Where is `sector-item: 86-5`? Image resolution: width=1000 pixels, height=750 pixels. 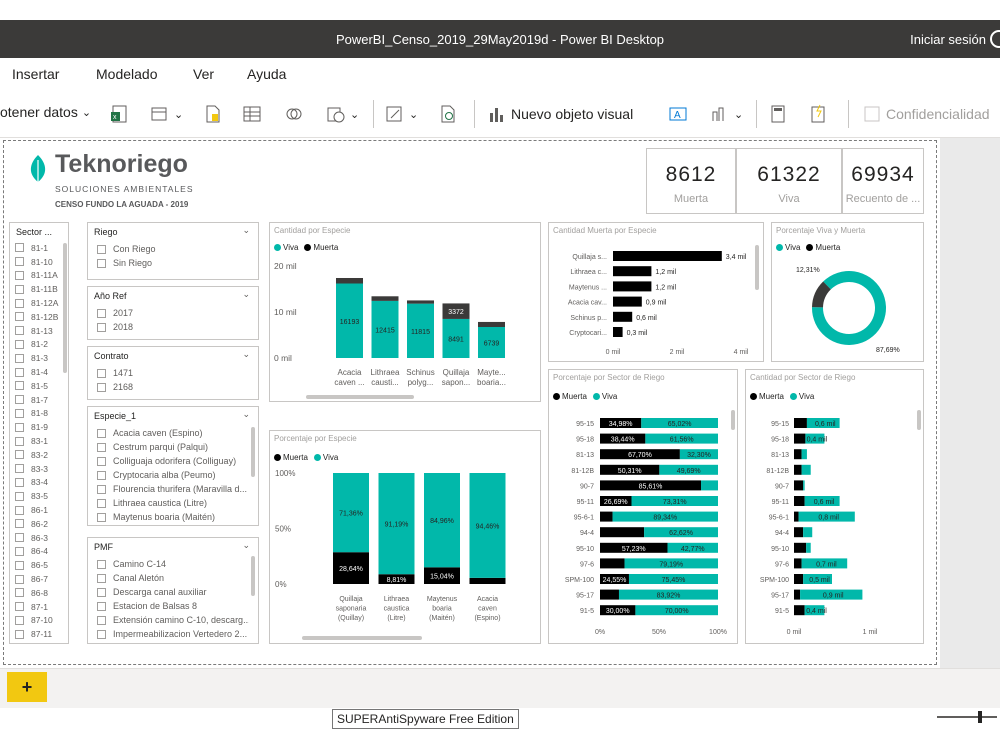 sector-item: 86-5 is located at coordinates (41, 565).